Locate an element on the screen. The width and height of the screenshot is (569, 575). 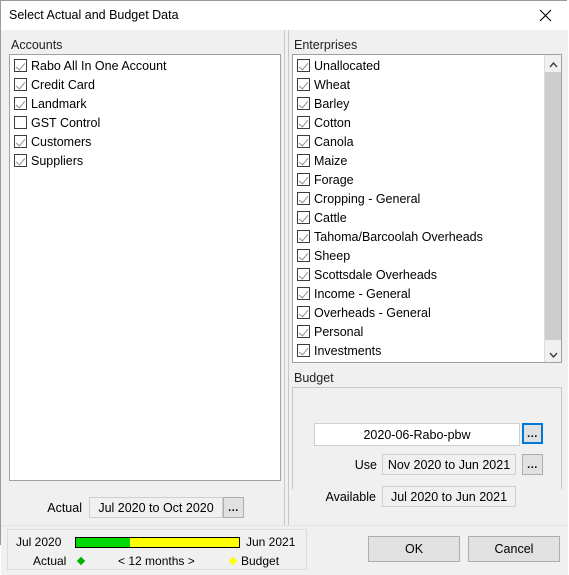
enterprise-item-label: Overheads - General is located at coordinates (372, 312).